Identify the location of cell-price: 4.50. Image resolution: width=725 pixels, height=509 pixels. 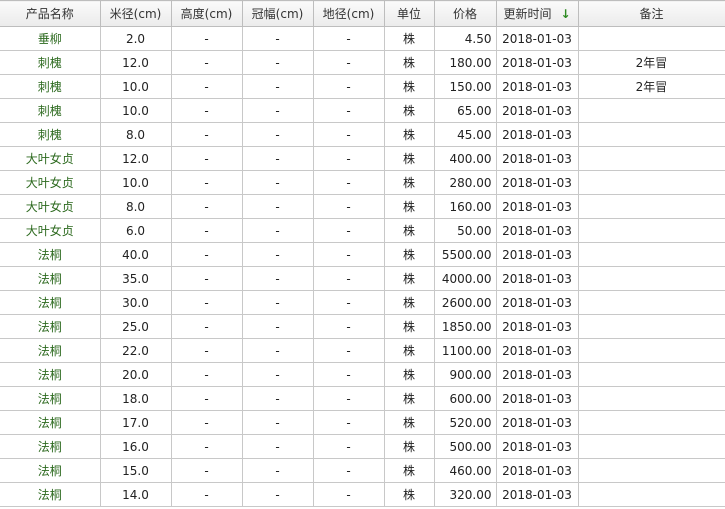
(465, 38).